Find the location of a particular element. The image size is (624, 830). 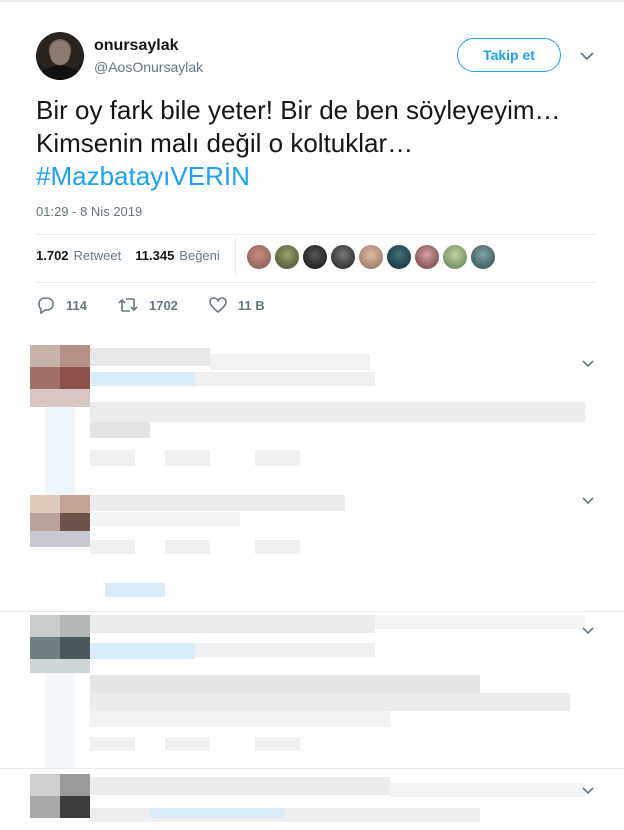

heart-icon is located at coordinates (218, 305).